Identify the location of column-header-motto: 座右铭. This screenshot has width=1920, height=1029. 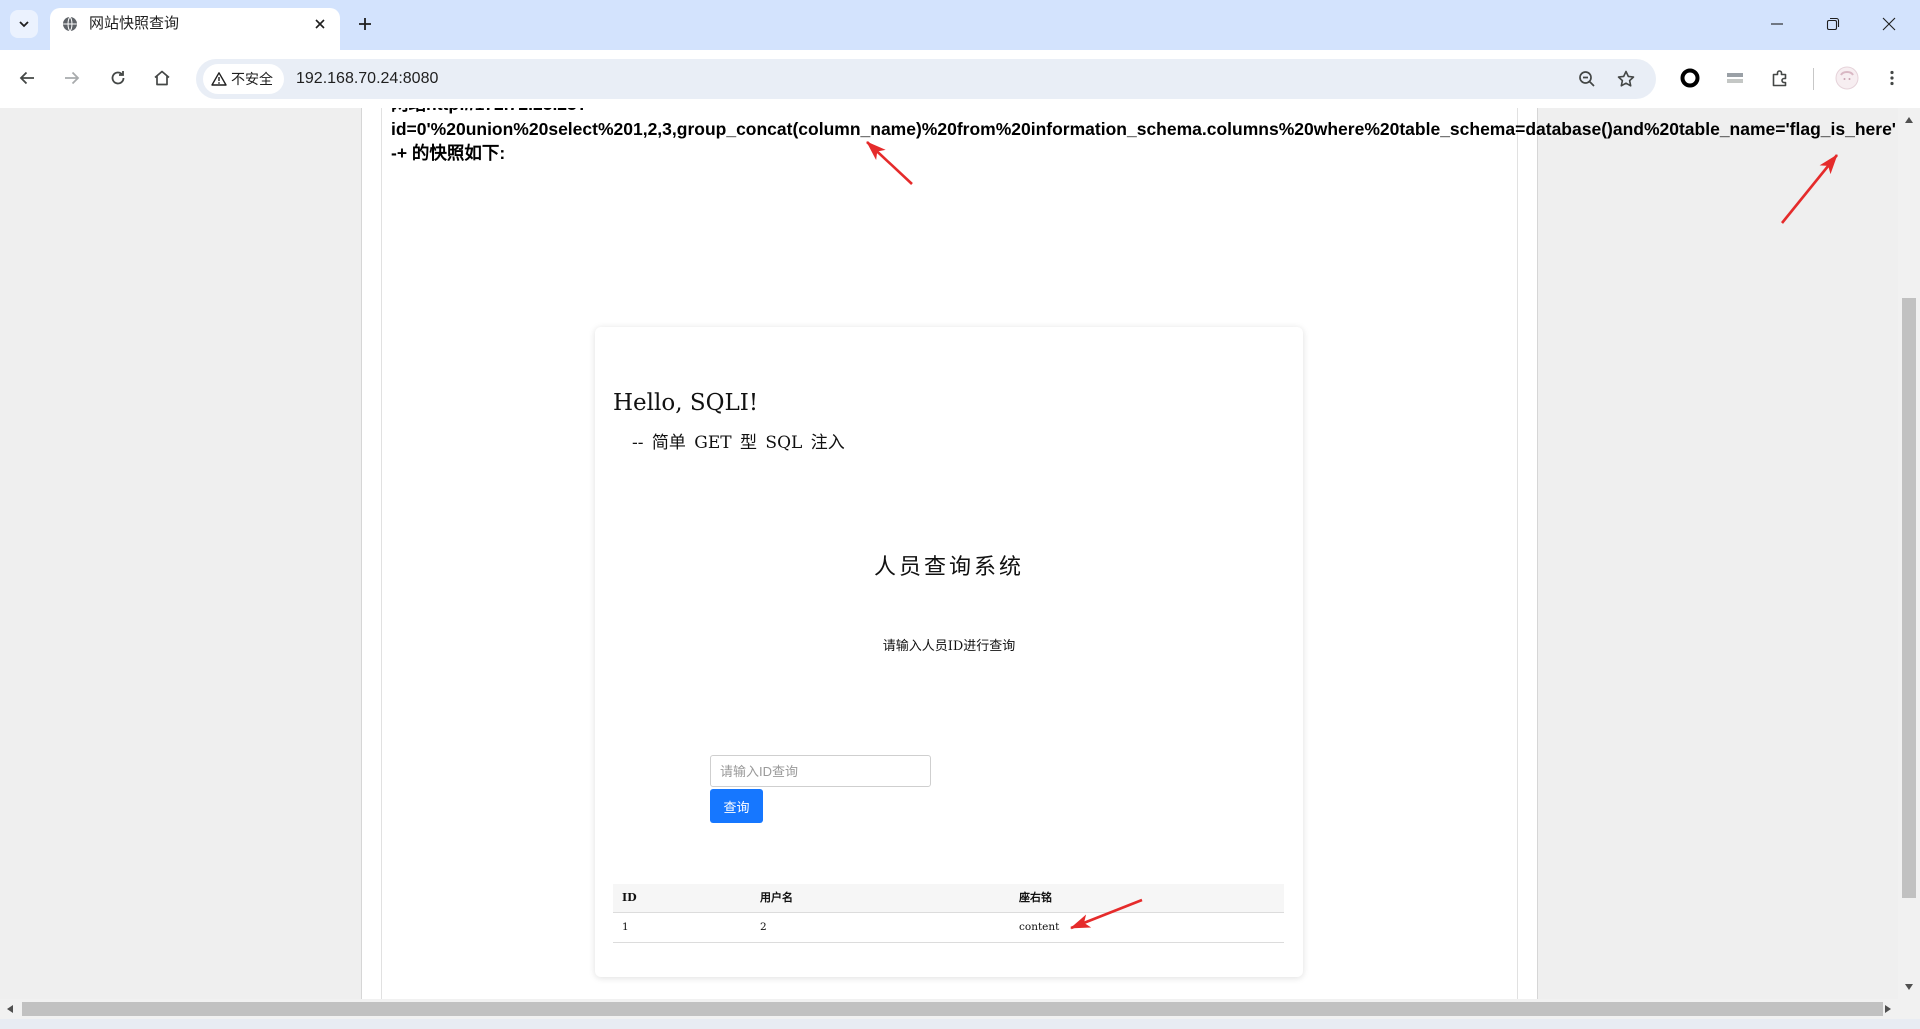
(1035, 897).